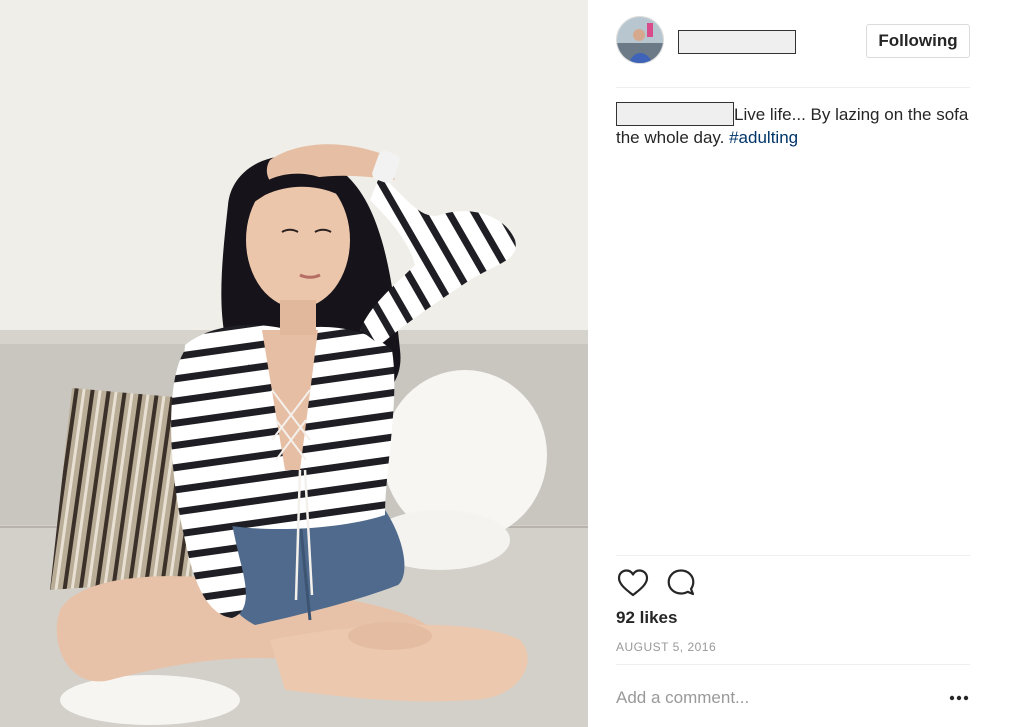  I want to click on comment-input, so click(776, 698).